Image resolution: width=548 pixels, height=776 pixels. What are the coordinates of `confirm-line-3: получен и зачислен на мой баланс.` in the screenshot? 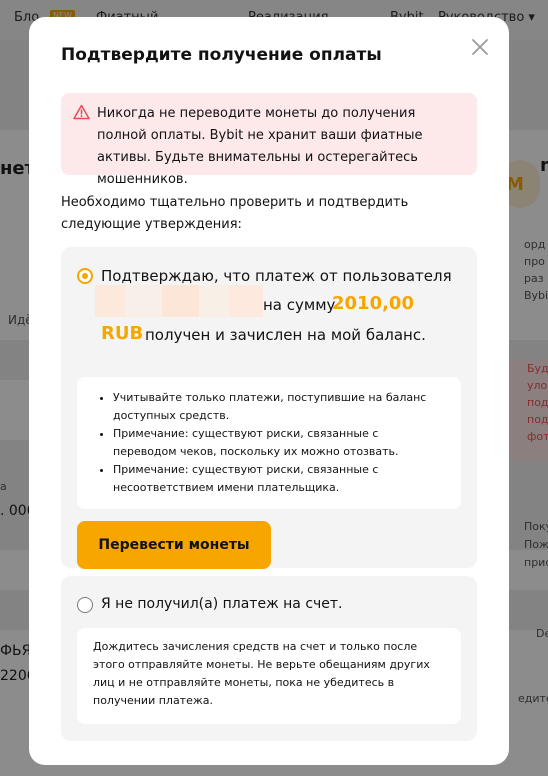 It's located at (285, 335).